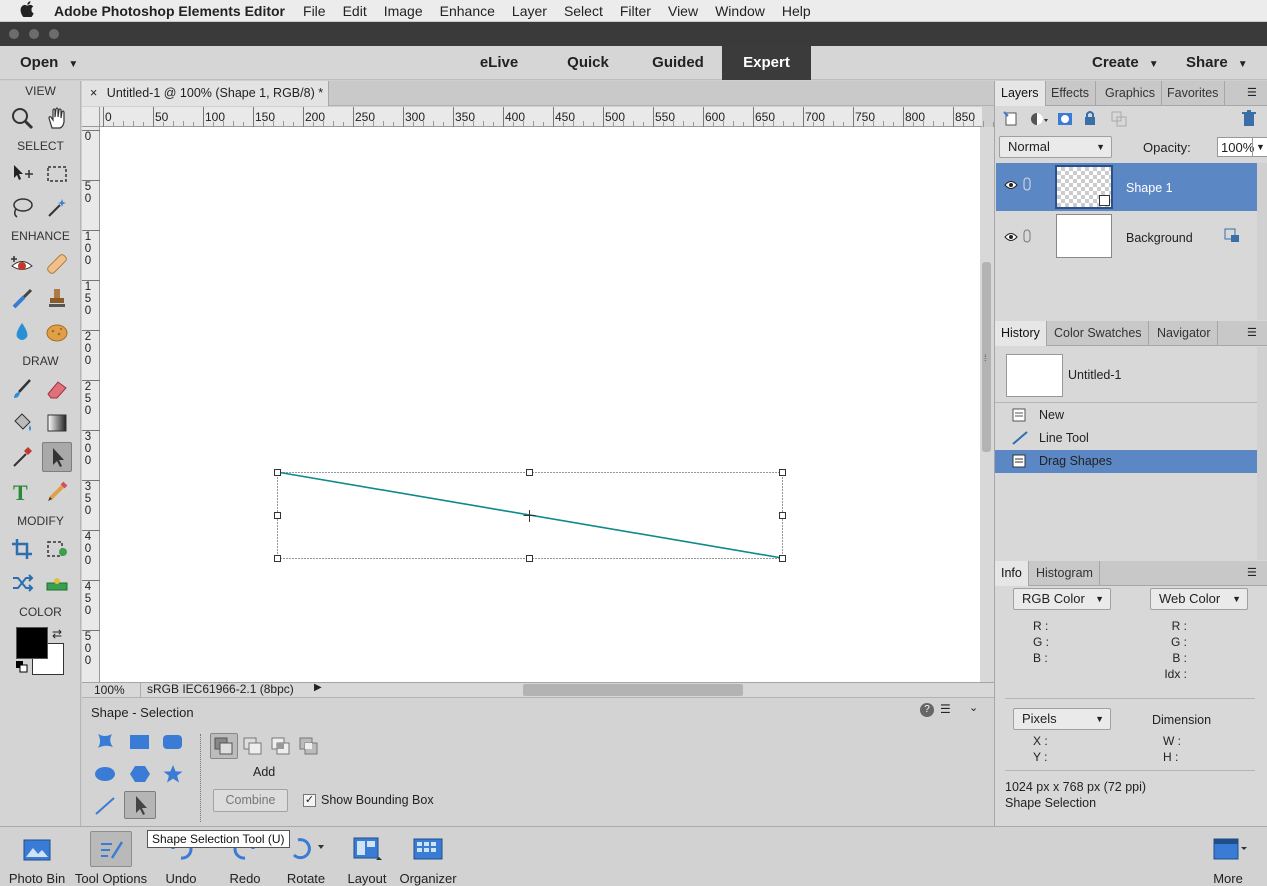 This screenshot has height=886, width=1267. Describe the element at coordinates (22, 423) in the screenshot. I see `paint-bucket-tool-icon` at that location.